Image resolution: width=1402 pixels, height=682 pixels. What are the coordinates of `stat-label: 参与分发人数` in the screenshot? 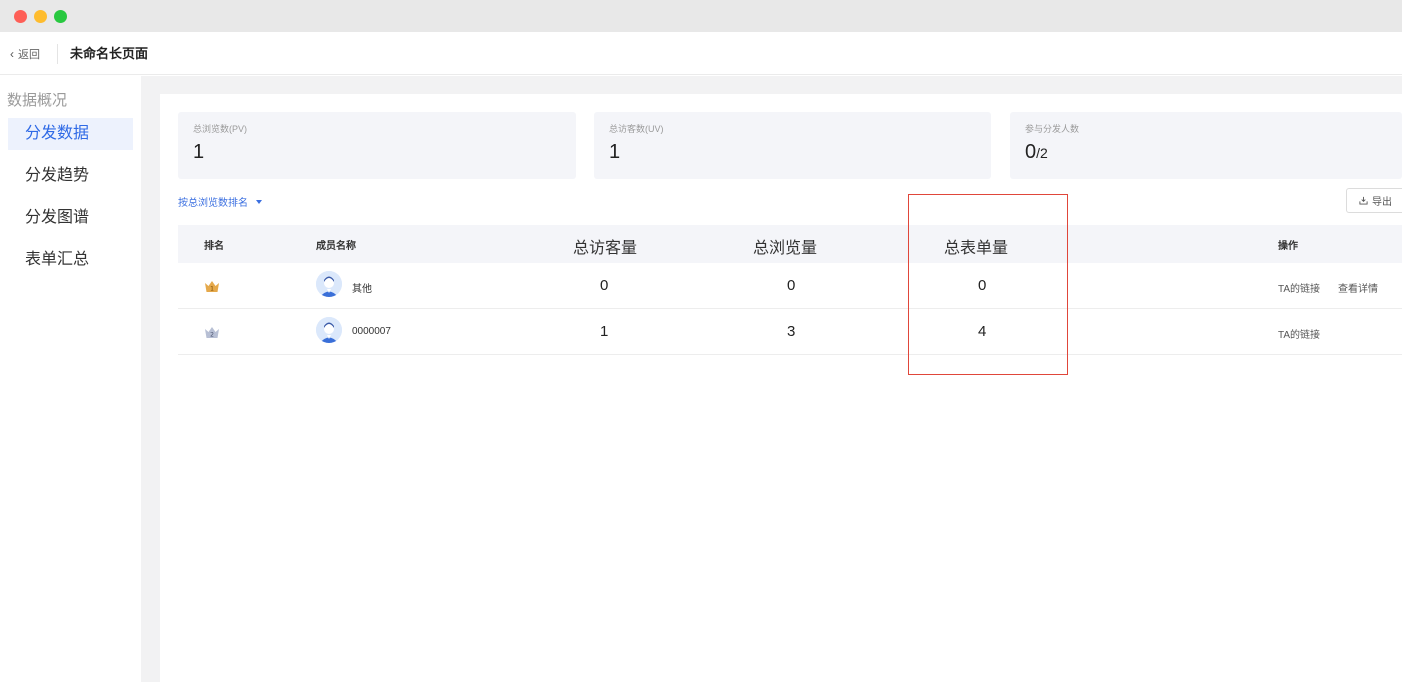 It's located at (1052, 129).